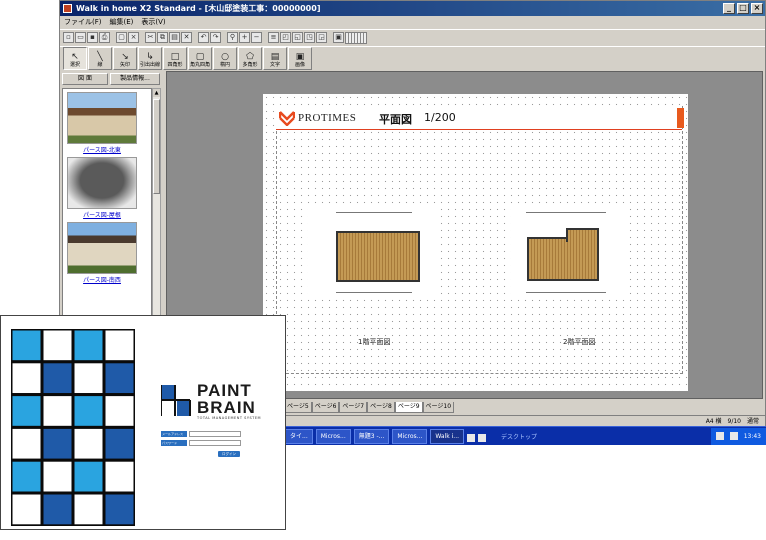 This screenshot has width=766, height=540. What do you see at coordinates (356, 37) in the screenshot?
I see `grid-toggle-icon` at bounding box center [356, 37].